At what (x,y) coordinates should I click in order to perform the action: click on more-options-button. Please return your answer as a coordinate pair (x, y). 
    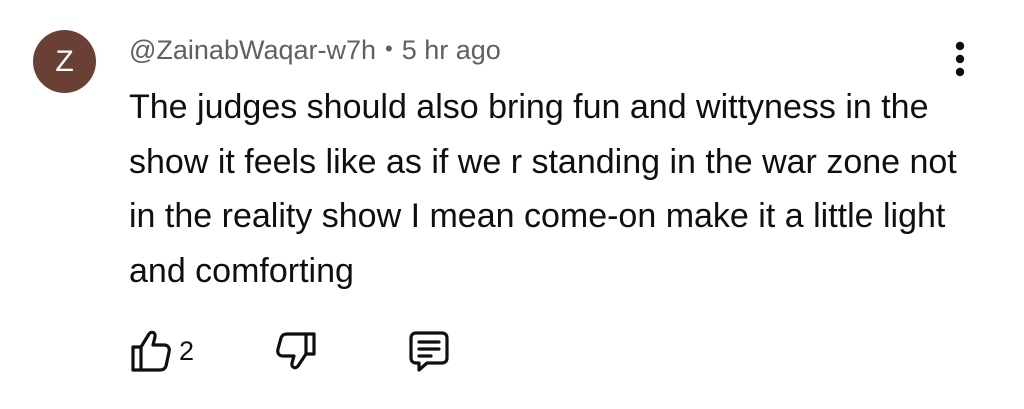
    Looking at the image, I should click on (960, 60).